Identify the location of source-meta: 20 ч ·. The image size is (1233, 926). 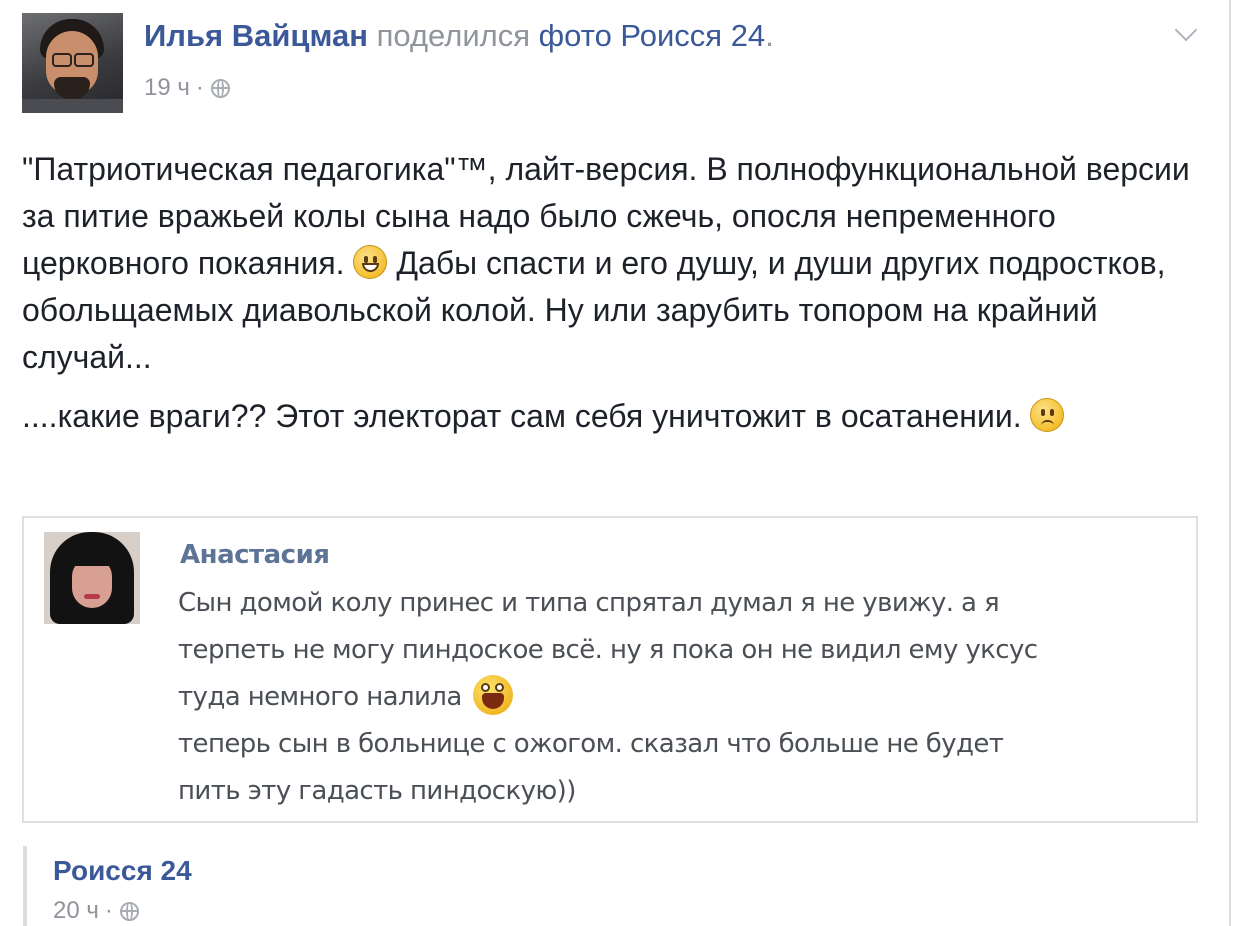
(96, 911).